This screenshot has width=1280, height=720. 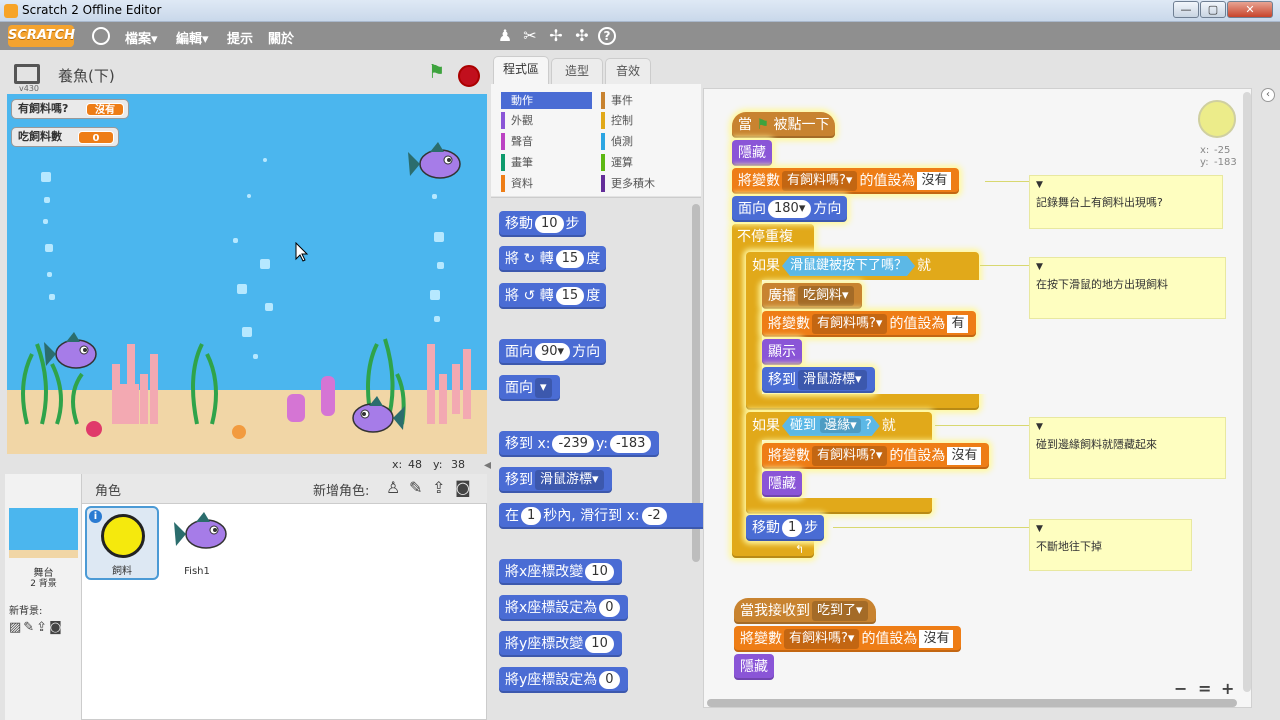 What do you see at coordinates (556, 36) in the screenshot?
I see `grow-icon: ✢` at bounding box center [556, 36].